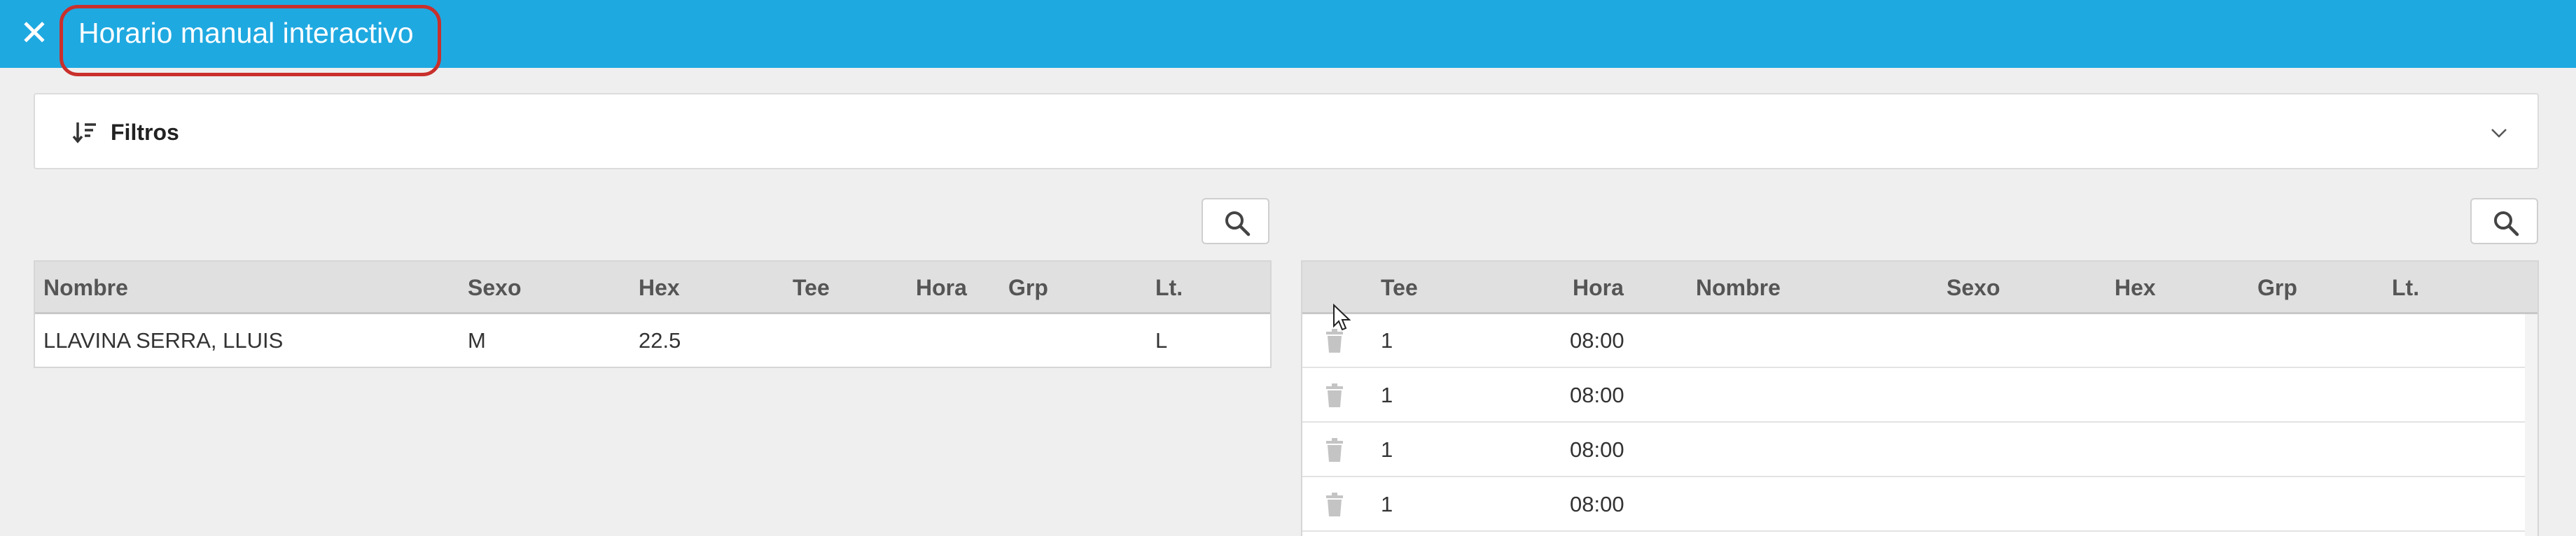 The width and height of the screenshot is (2576, 536). What do you see at coordinates (1161, 341) in the screenshot?
I see `cell-lt: L` at bounding box center [1161, 341].